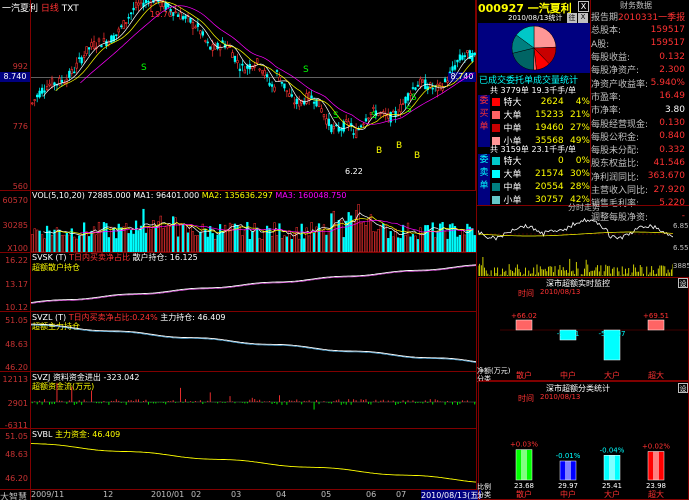 This screenshot has height=500, width=689. Describe the element at coordinates (512, 162) in the screenshot. I see `row-label: 特大` at that location.